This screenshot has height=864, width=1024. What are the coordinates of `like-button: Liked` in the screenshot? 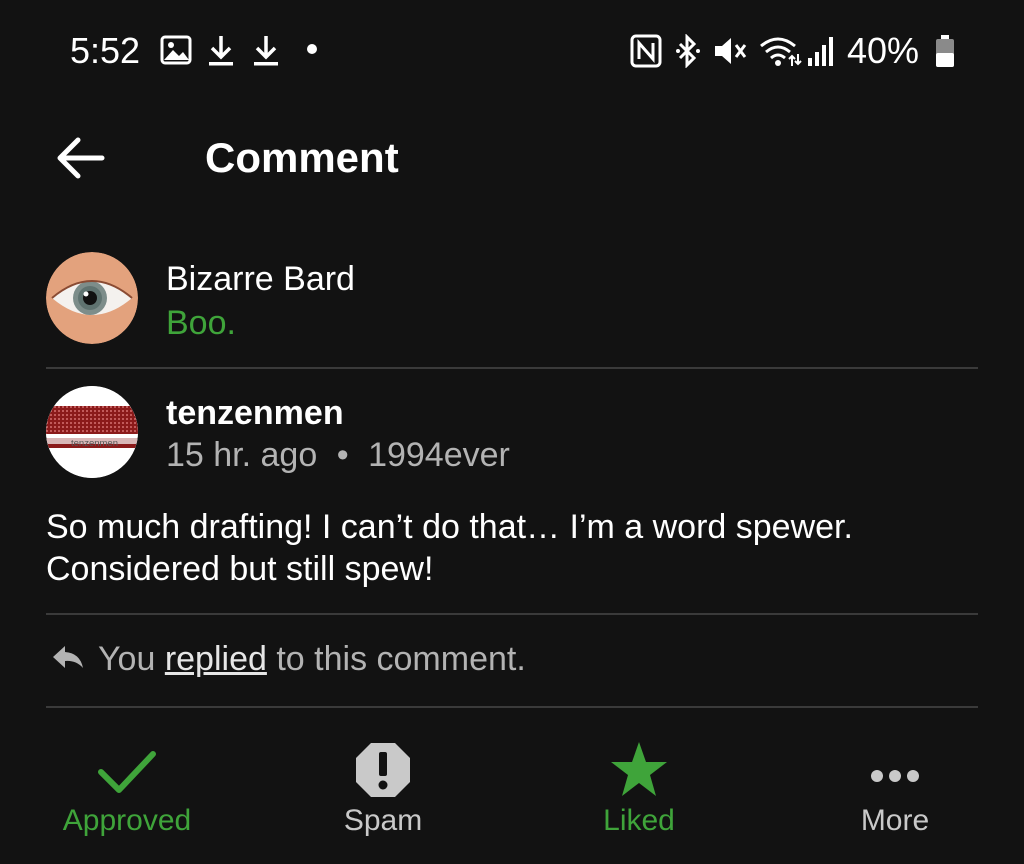 It's located at (639, 790).